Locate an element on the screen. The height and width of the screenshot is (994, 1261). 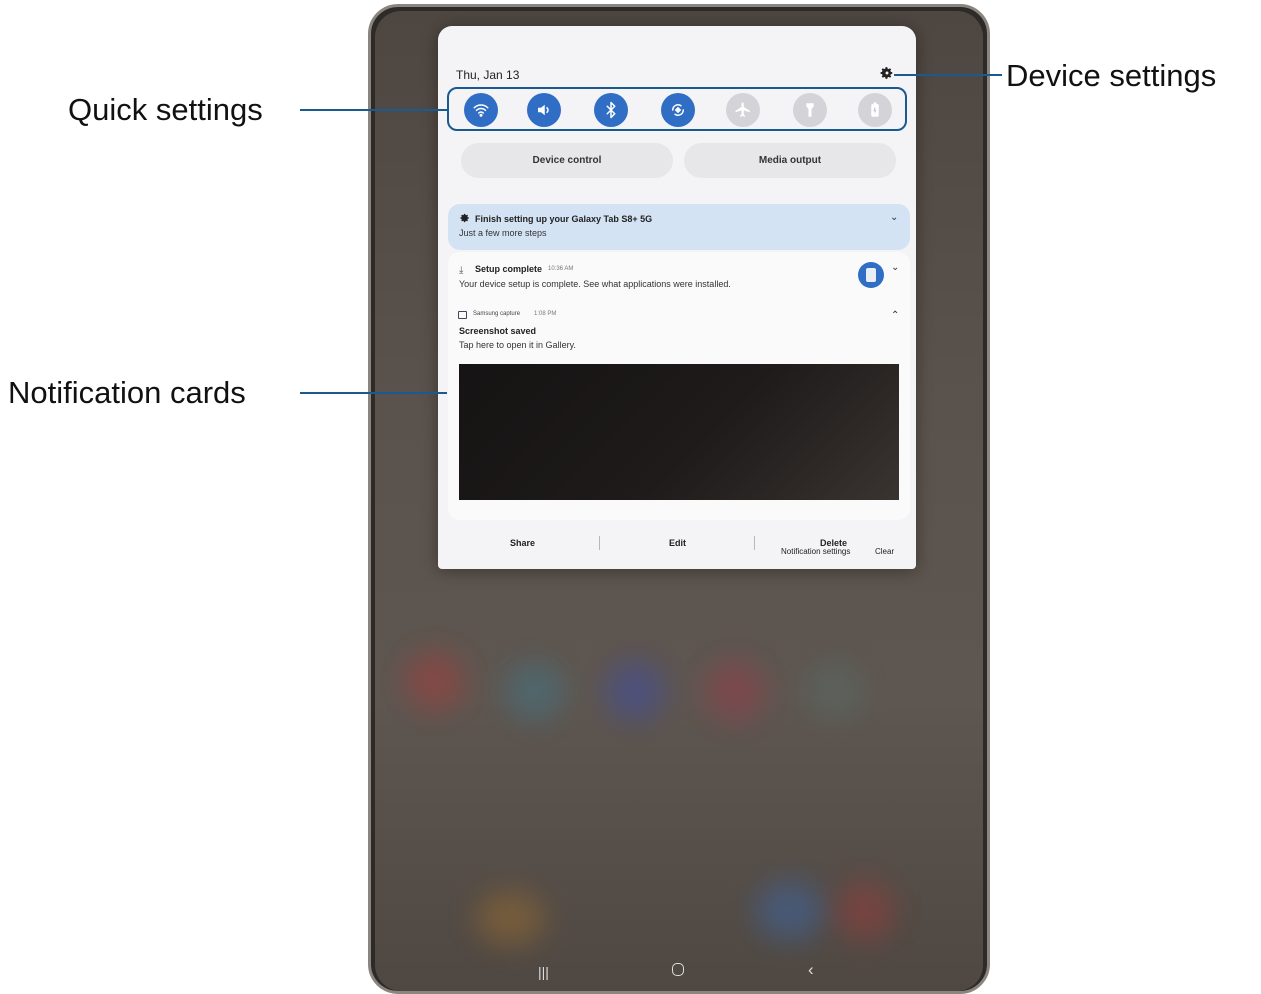
setup-complete-time: 10:36 AM is located at coordinates (561, 269).